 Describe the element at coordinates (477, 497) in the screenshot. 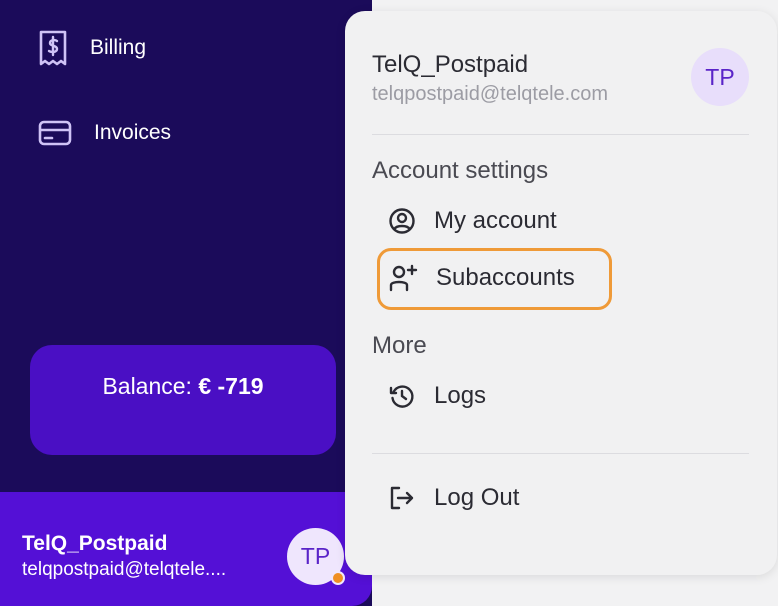

I see `logout-label: Log Out` at that location.